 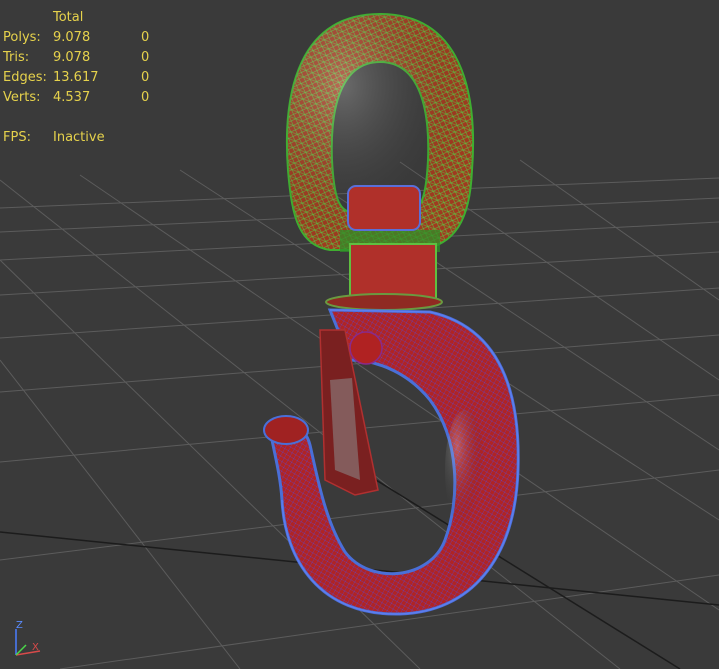 I want to click on stats-label: Edges:, so click(x=25, y=77).